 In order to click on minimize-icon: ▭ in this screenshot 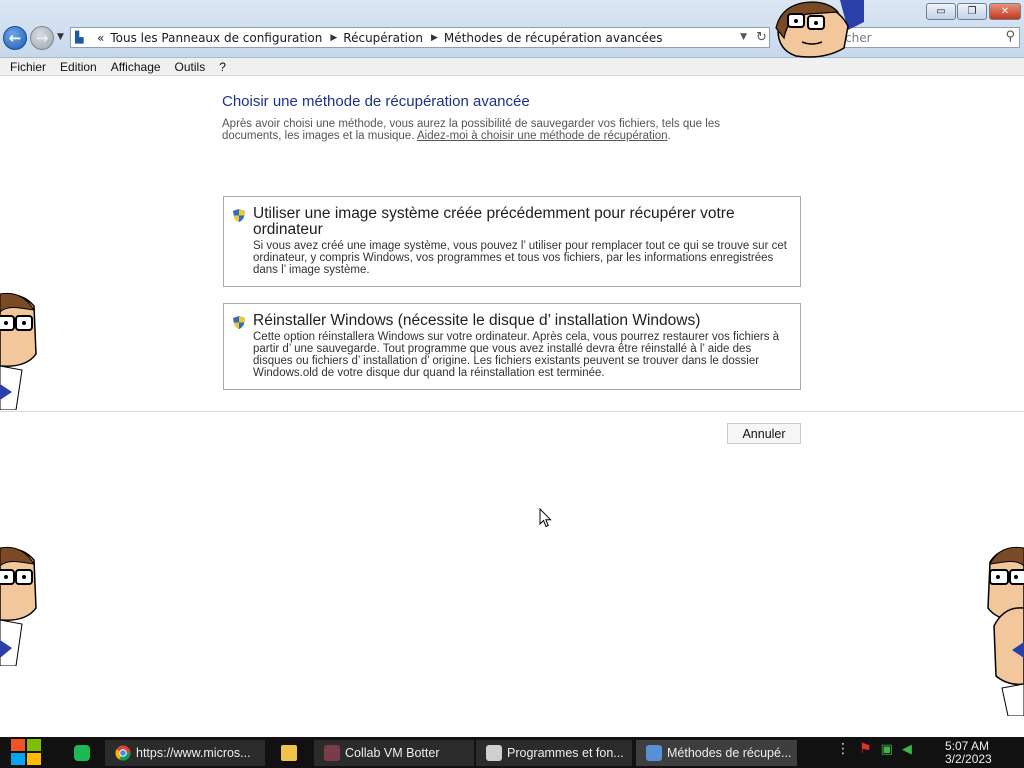, I will do `click(941, 11)`.